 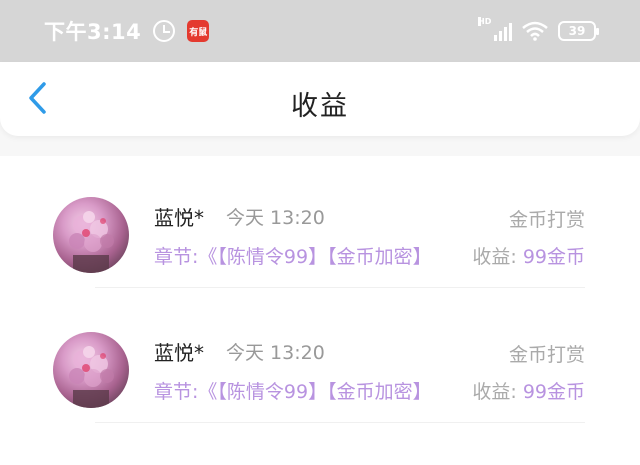 I want to click on status-indicators: HD 39, so click(x=538, y=29).